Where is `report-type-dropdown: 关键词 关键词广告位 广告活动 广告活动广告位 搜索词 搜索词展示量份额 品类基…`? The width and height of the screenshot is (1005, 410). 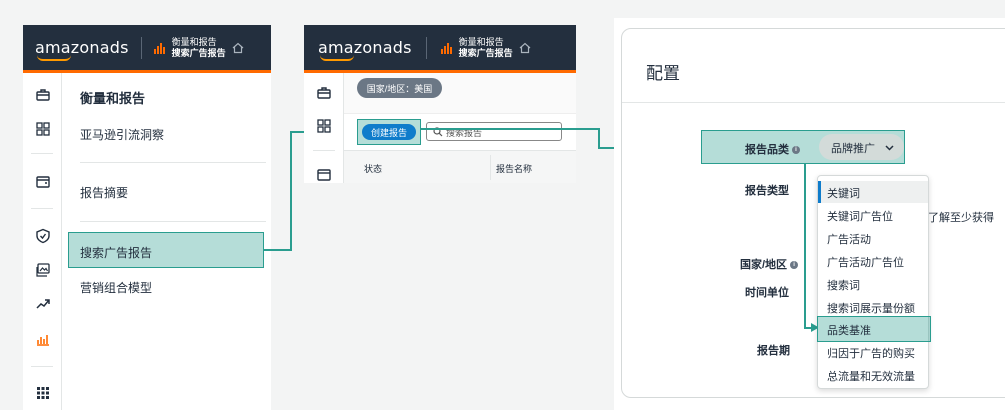
report-type-dropdown: 关键词 关键词广告位 广告活动 广告活动广告位 搜索词 搜索词展示量份额 品类基… is located at coordinates (874, 282).